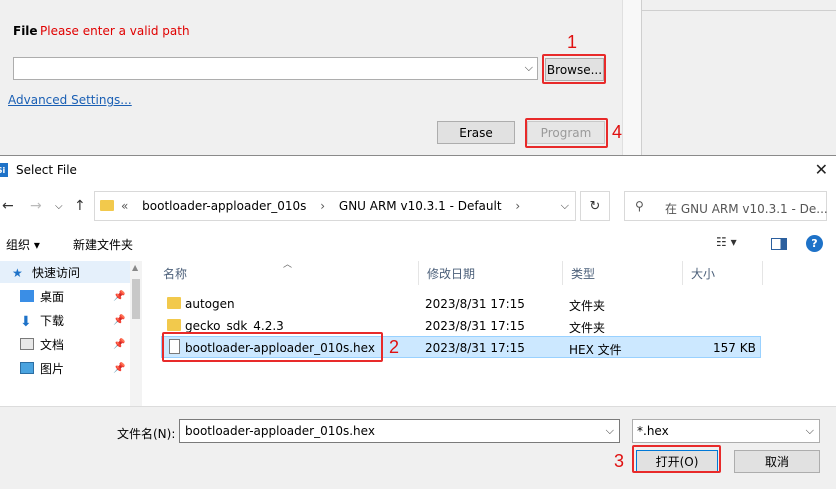 This screenshot has width=836, height=489. What do you see at coordinates (234, 326) in the screenshot?
I see `file-name: gecko_sdk_4.2.3` at bounding box center [234, 326].